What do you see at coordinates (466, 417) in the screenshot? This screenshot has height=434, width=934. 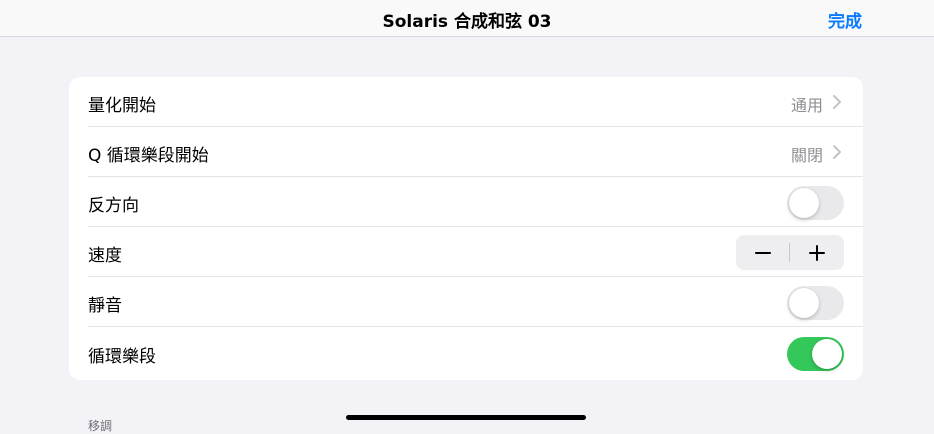 I see `home-indicator` at bounding box center [466, 417].